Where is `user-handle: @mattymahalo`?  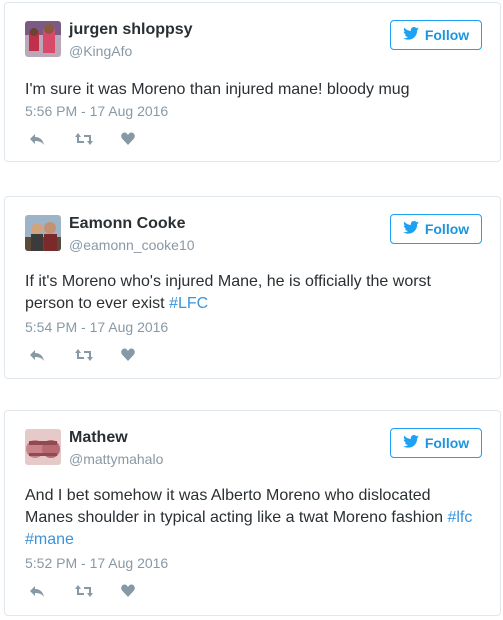
user-handle: @mattymahalo is located at coordinates (116, 459).